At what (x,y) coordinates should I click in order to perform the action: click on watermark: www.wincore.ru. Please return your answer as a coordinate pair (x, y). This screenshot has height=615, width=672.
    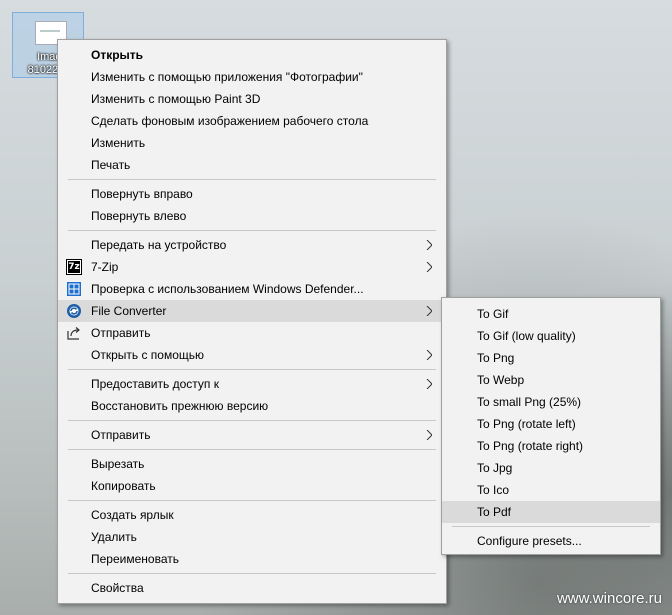
    Looking at the image, I should click on (609, 598).